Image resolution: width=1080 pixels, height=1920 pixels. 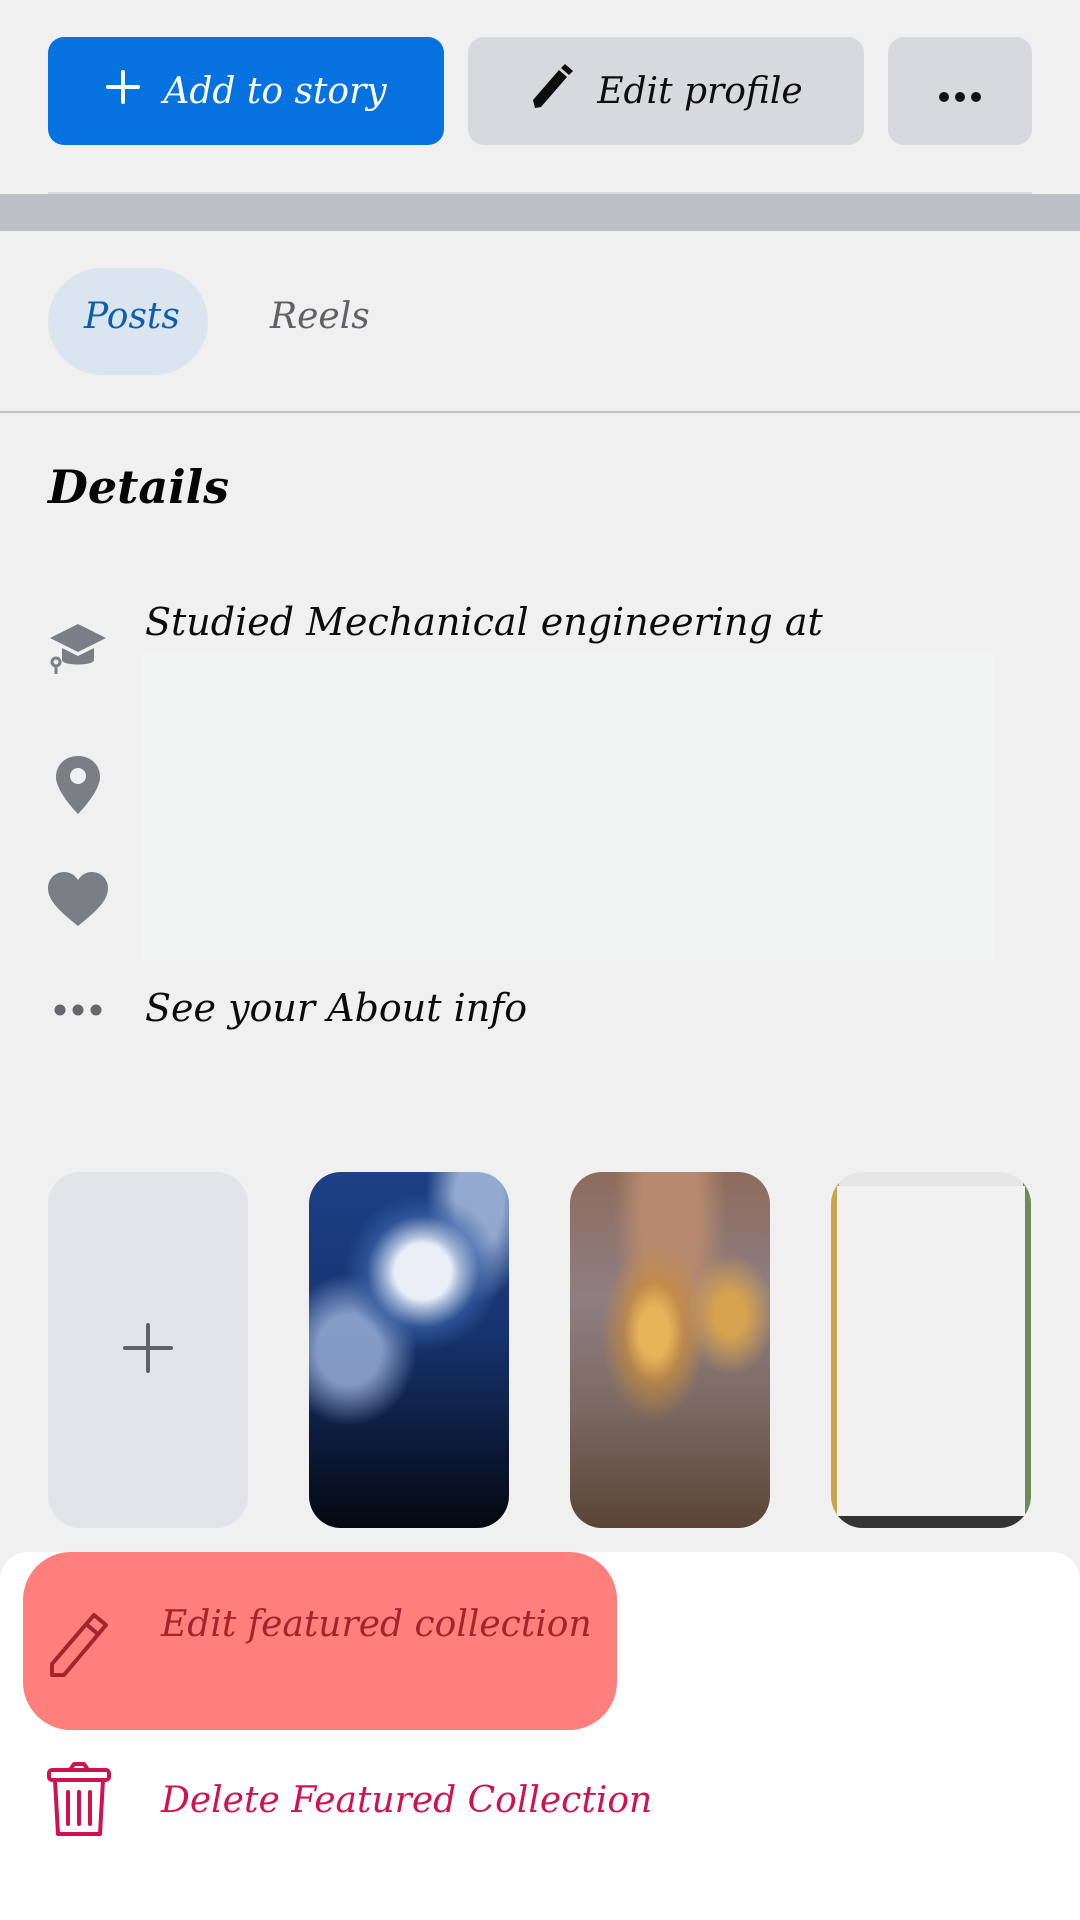 I want to click on education-text: Studied Mechanical engineering at, so click(x=484, y=622).